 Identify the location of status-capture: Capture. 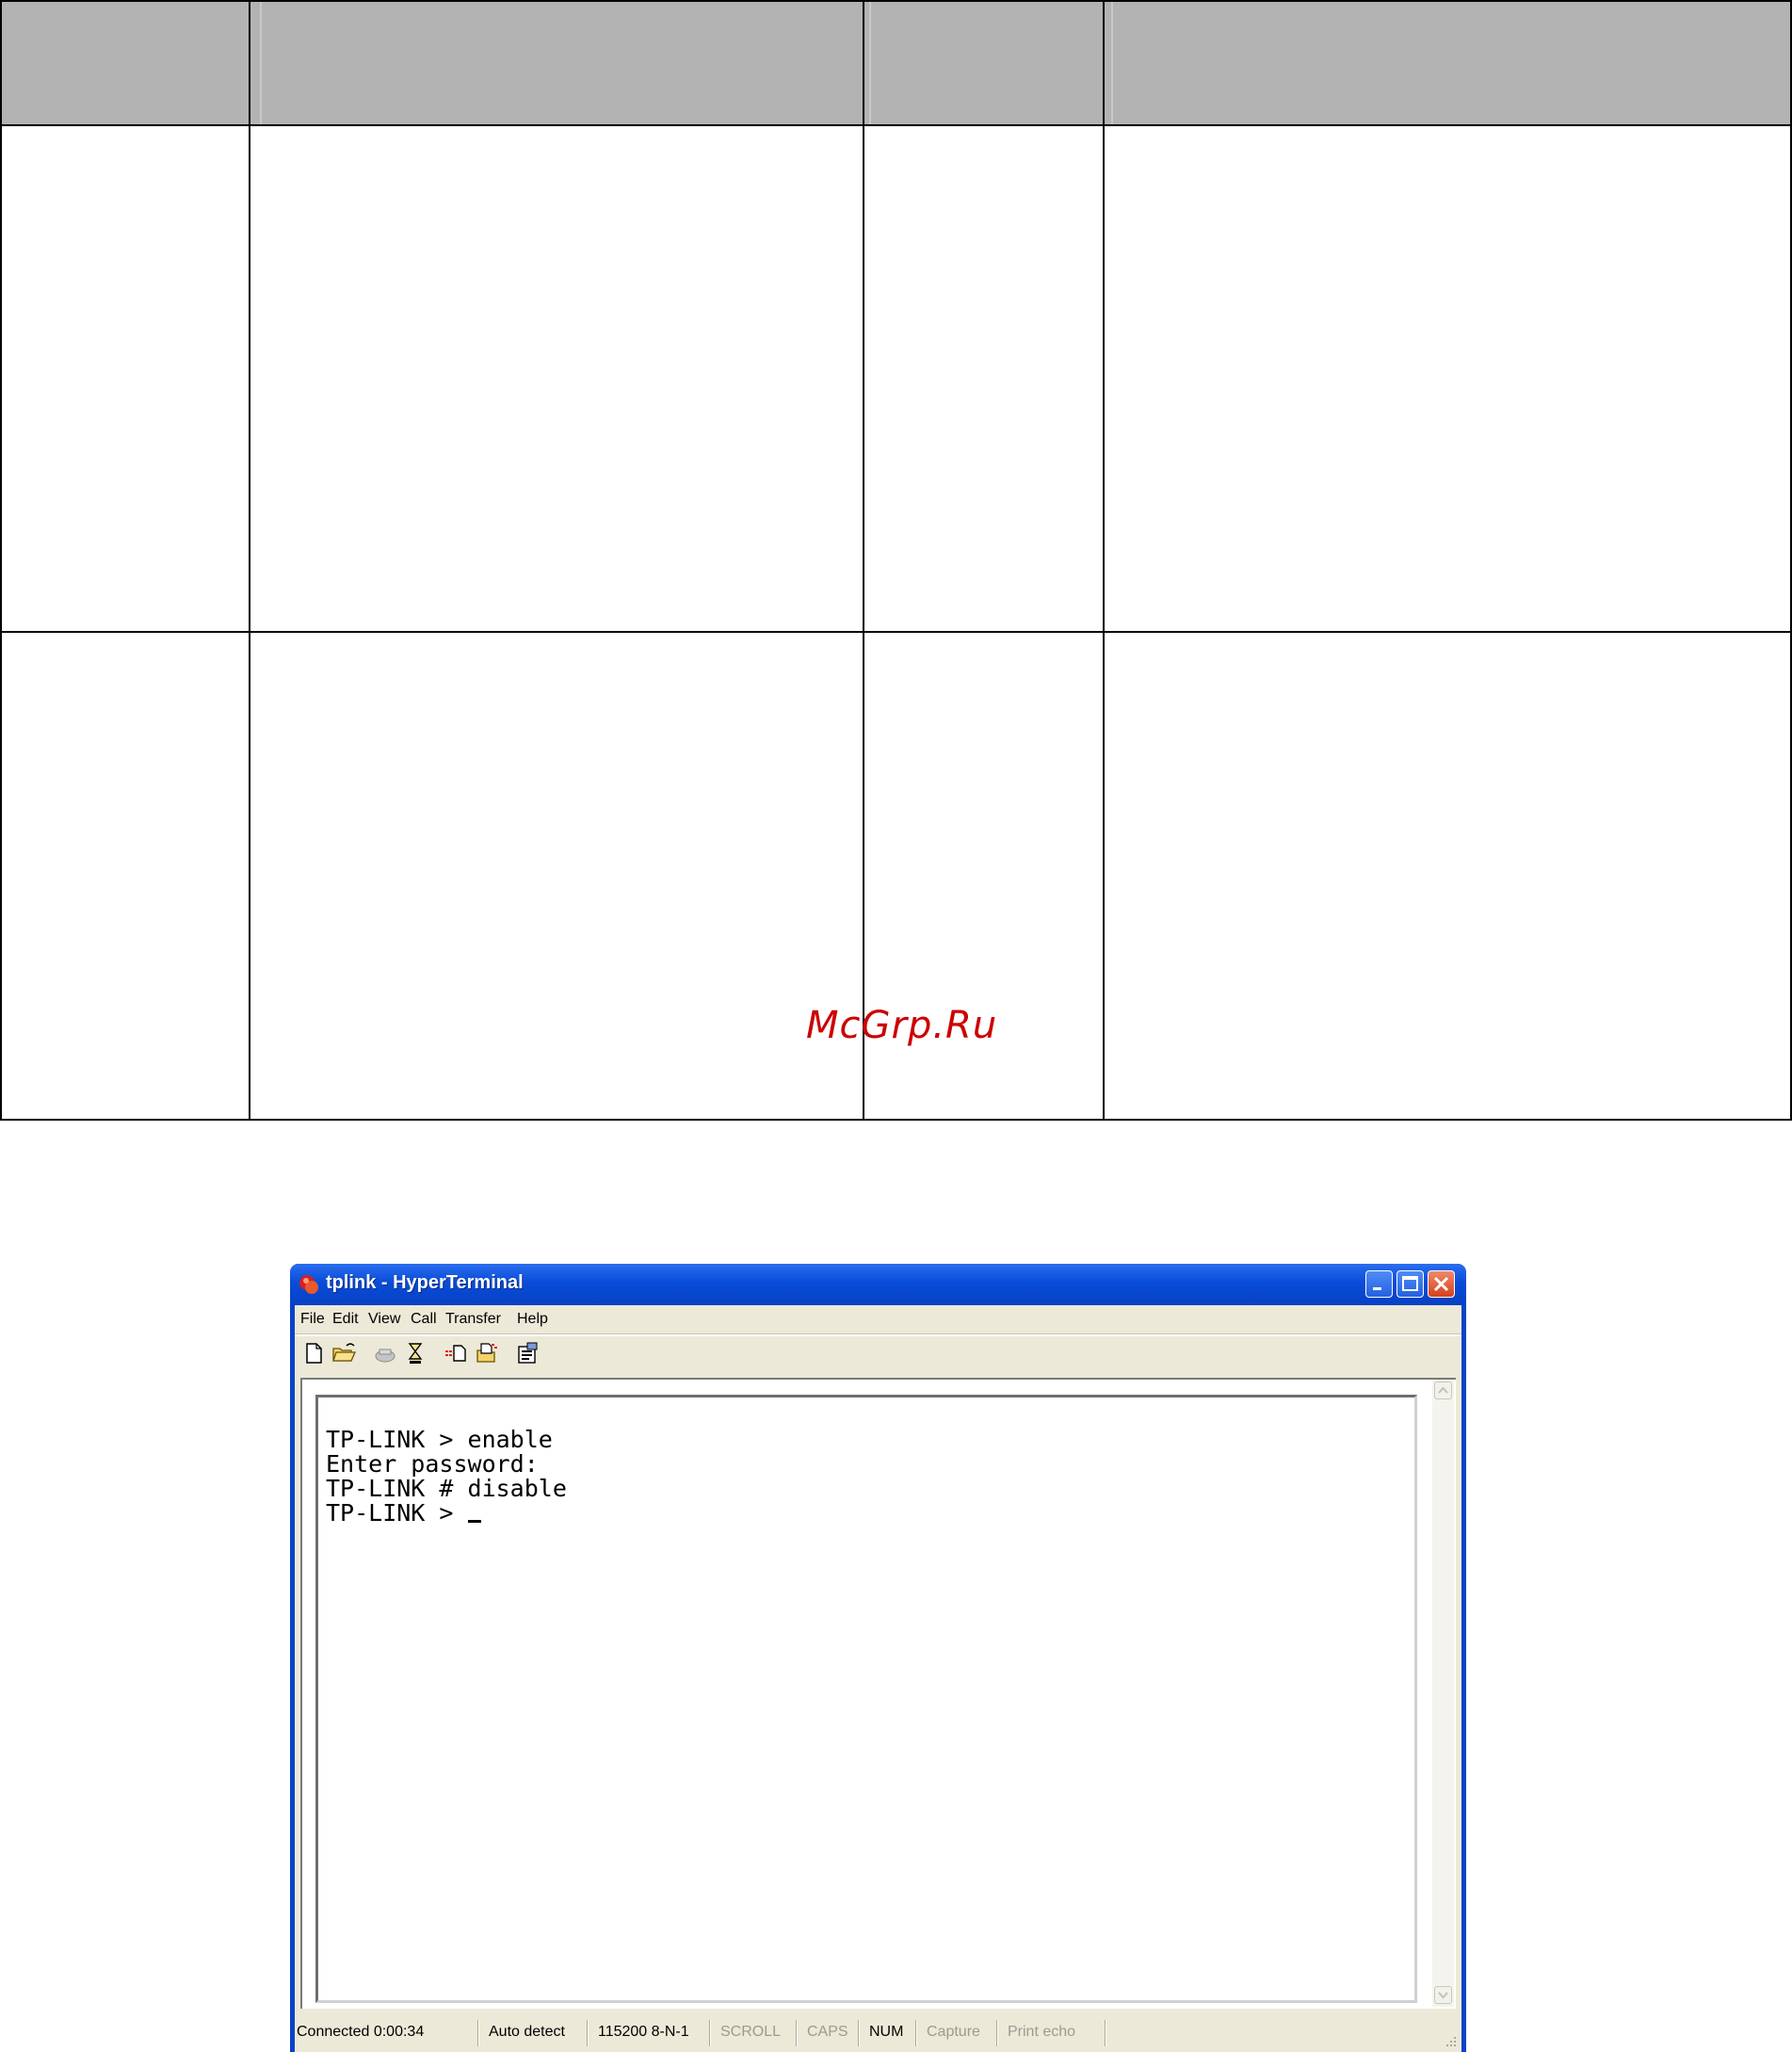
(953, 2032).